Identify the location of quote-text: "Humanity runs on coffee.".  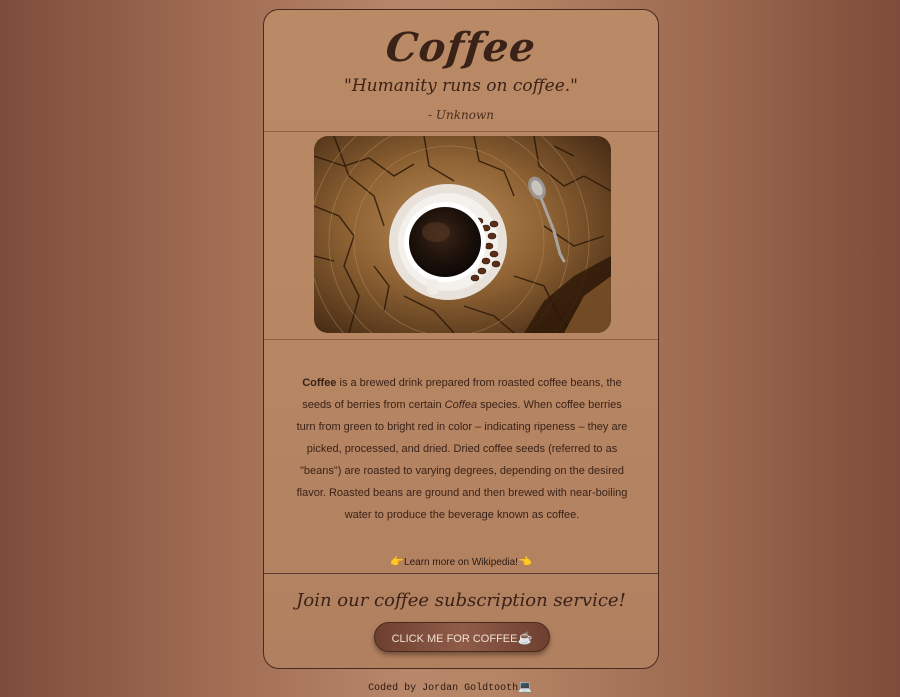
(461, 86).